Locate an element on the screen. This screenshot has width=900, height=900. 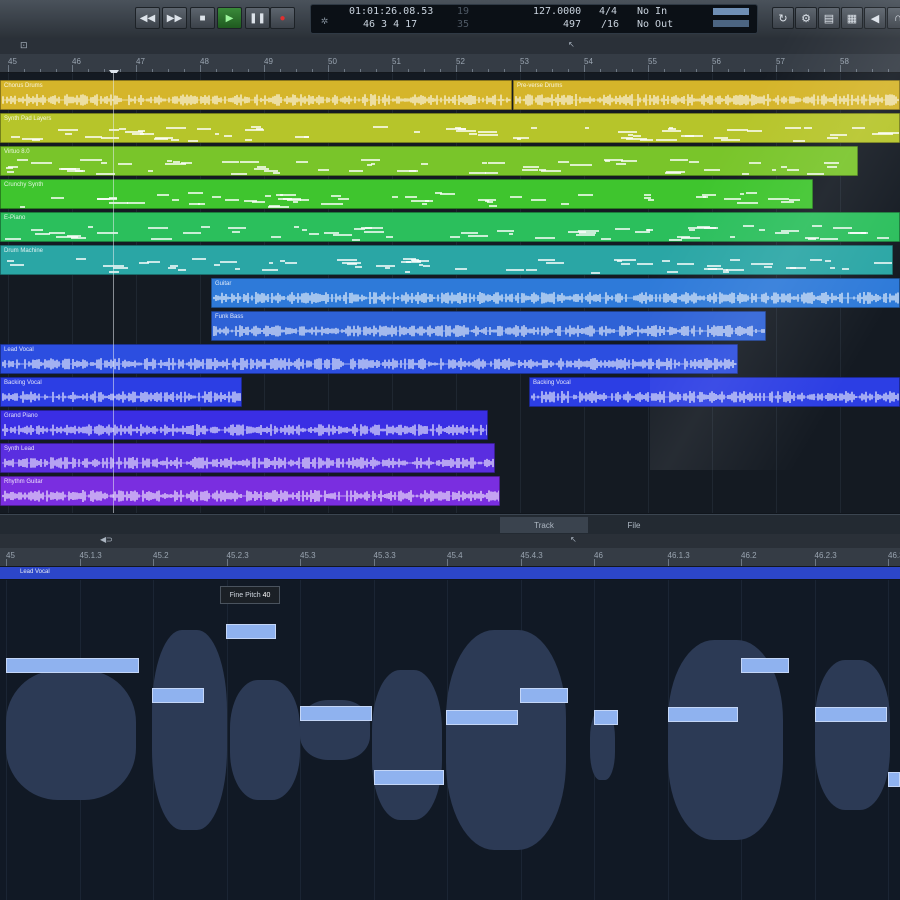
punch-in: No In is located at coordinates (652, 11).